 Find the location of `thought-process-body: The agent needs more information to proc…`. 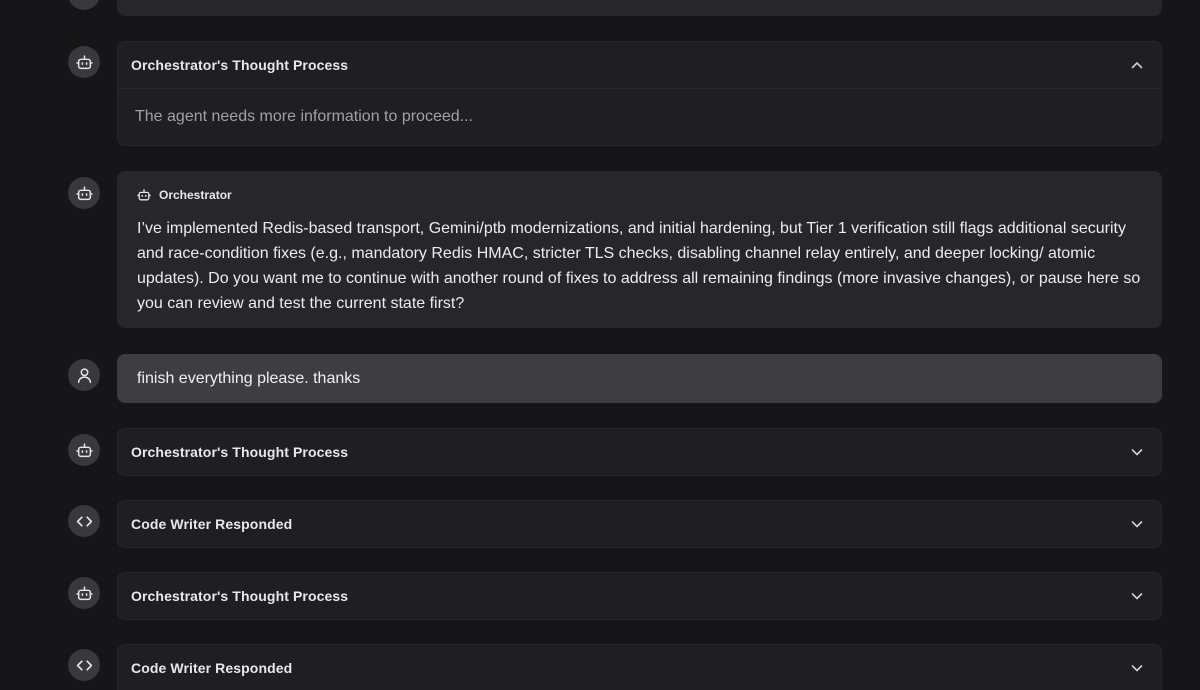

thought-process-body: The agent needs more information to proc… is located at coordinates (639, 116).